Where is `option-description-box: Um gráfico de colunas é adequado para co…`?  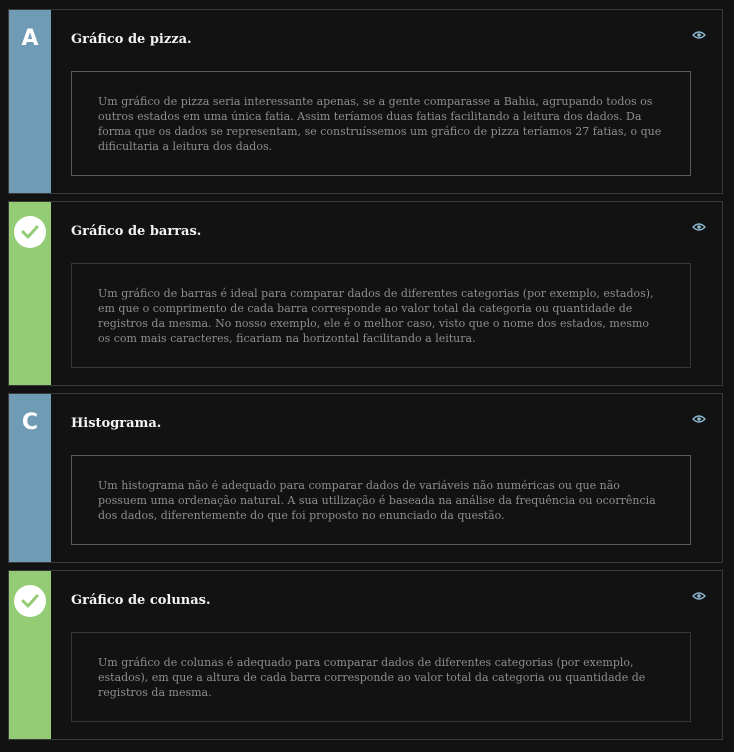
option-description-box: Um gráfico de colunas é adequado para co… is located at coordinates (381, 677).